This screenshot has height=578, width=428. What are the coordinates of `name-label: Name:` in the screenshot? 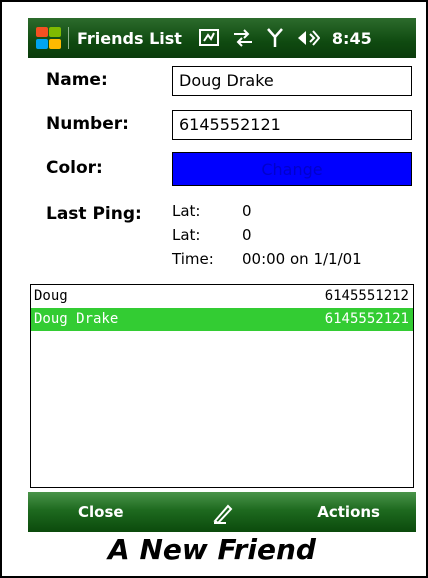 It's located at (77, 80).